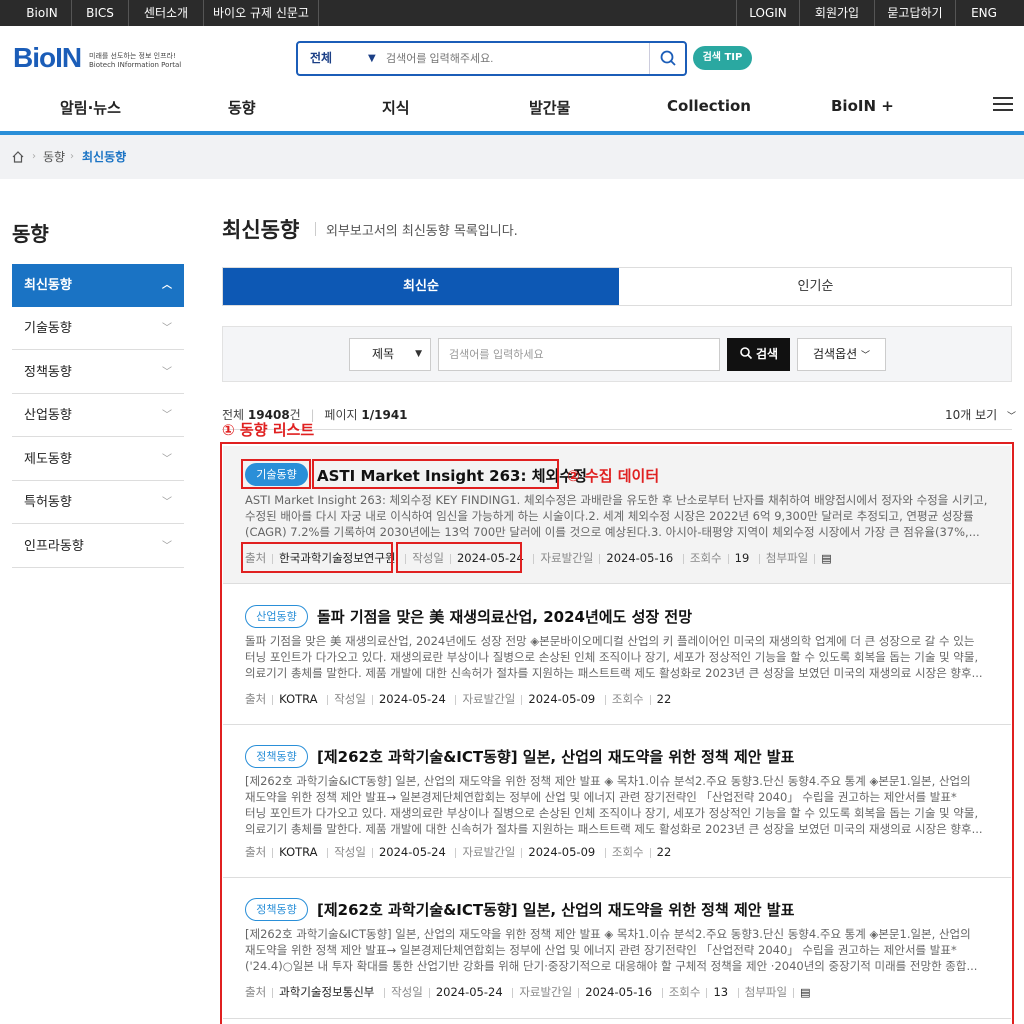 The height and width of the screenshot is (1024, 1024). What do you see at coordinates (104, 157) in the screenshot?
I see `breadcrumb-current: 최신동향` at bounding box center [104, 157].